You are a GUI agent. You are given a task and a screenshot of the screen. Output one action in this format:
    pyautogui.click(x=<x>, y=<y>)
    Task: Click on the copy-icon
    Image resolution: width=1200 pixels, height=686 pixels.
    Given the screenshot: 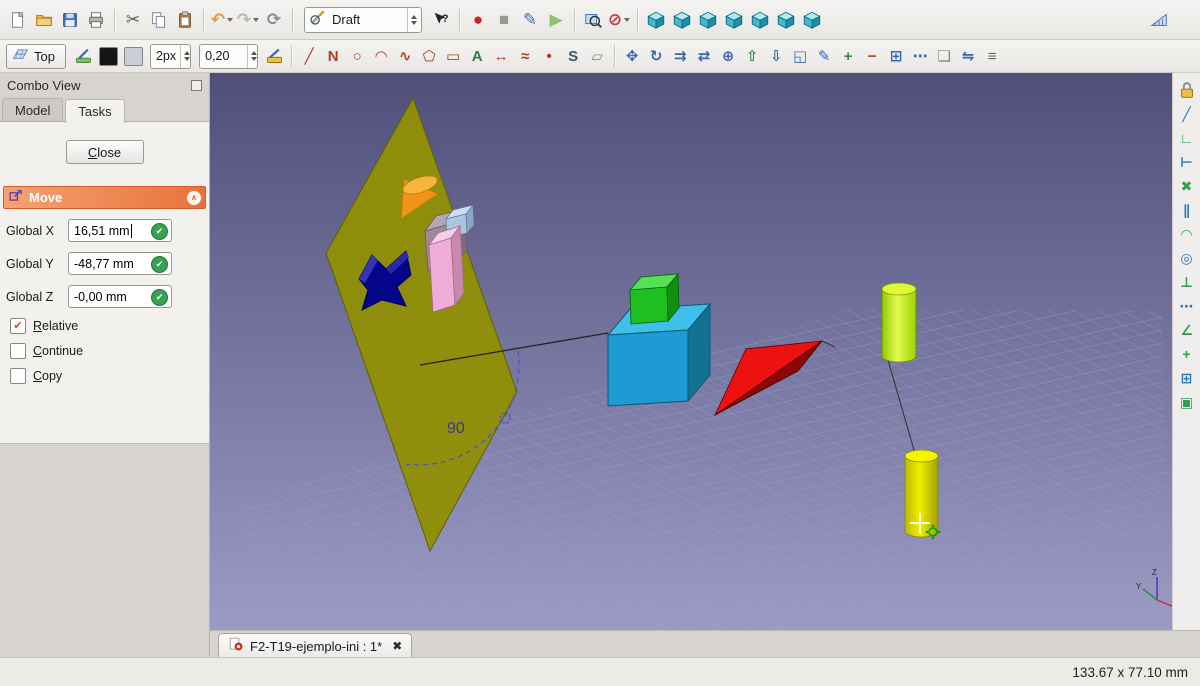 What is the action you would take?
    pyautogui.click(x=159, y=20)
    